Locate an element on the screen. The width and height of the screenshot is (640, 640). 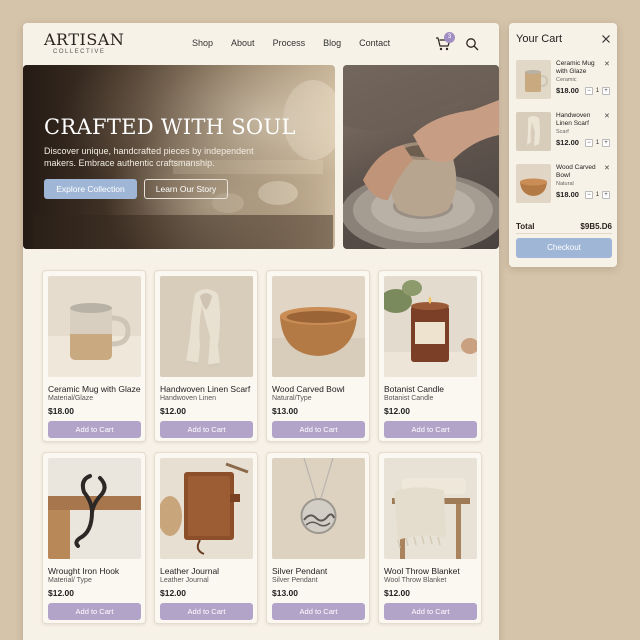
product-material: Material/ Type is located at coordinates (70, 580).